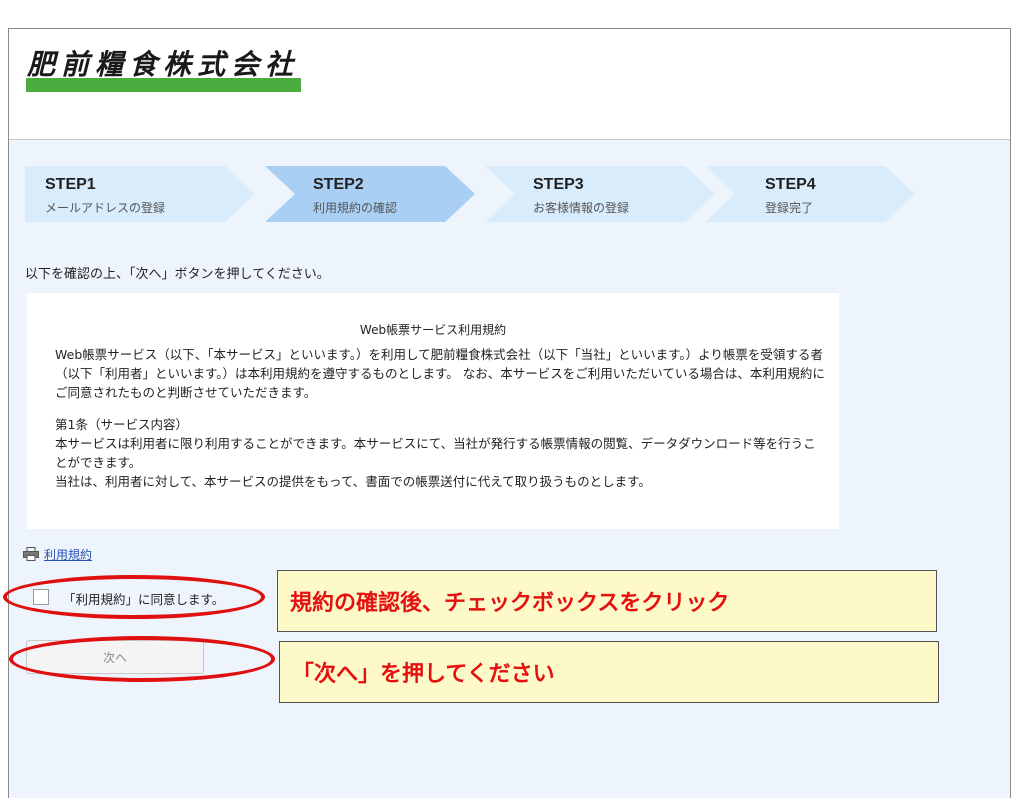 The height and width of the screenshot is (808, 1024). What do you see at coordinates (509, 84) in the screenshot?
I see `site-header: 肥前糧食株式会社` at bounding box center [509, 84].